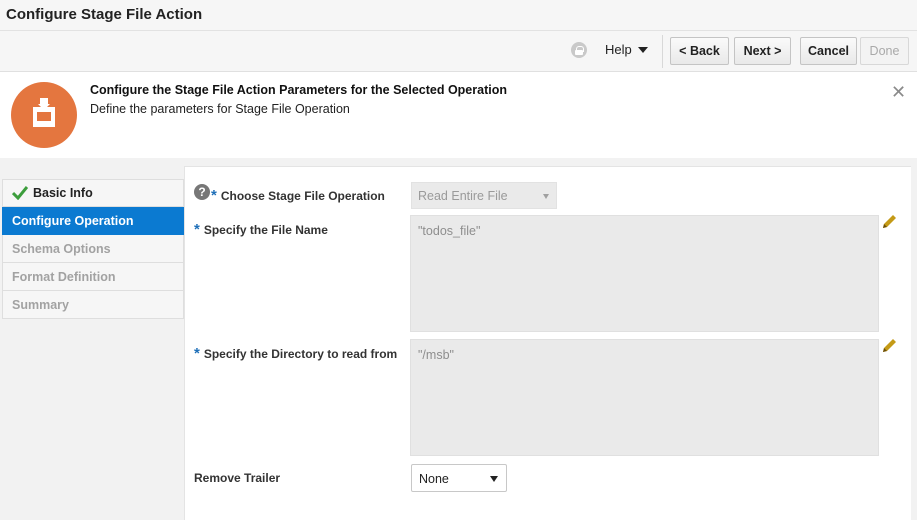 The image size is (917, 520). Describe the element at coordinates (265, 230) in the screenshot. I see `file-name-label-text: Specify the File Name` at that location.